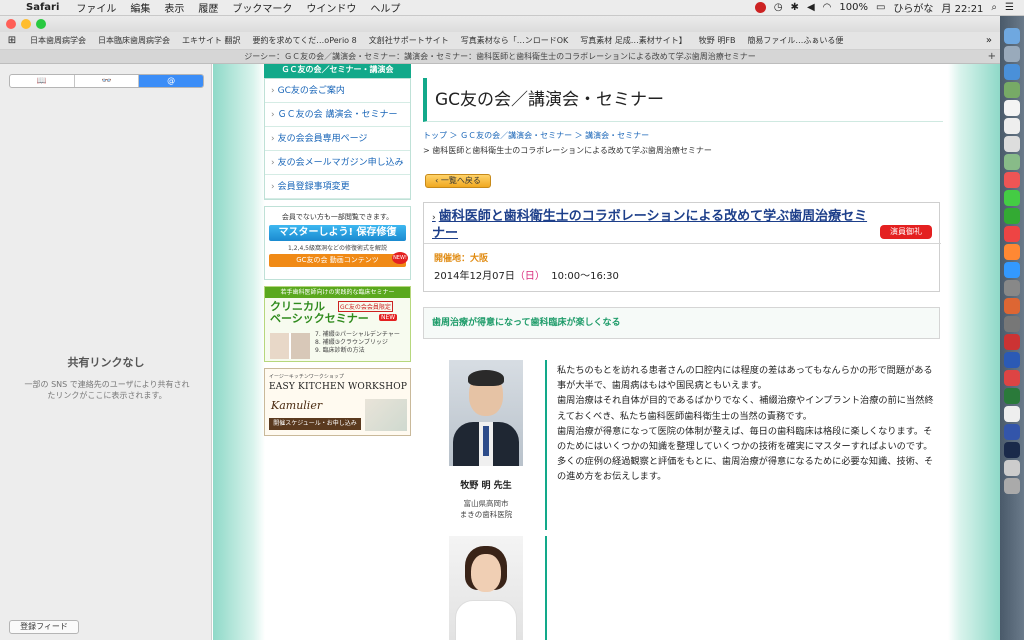  Describe the element at coordinates (337, 239) in the screenshot. I see `video-banner-headline: マスターしよう! 保存修復Basic` at that location.